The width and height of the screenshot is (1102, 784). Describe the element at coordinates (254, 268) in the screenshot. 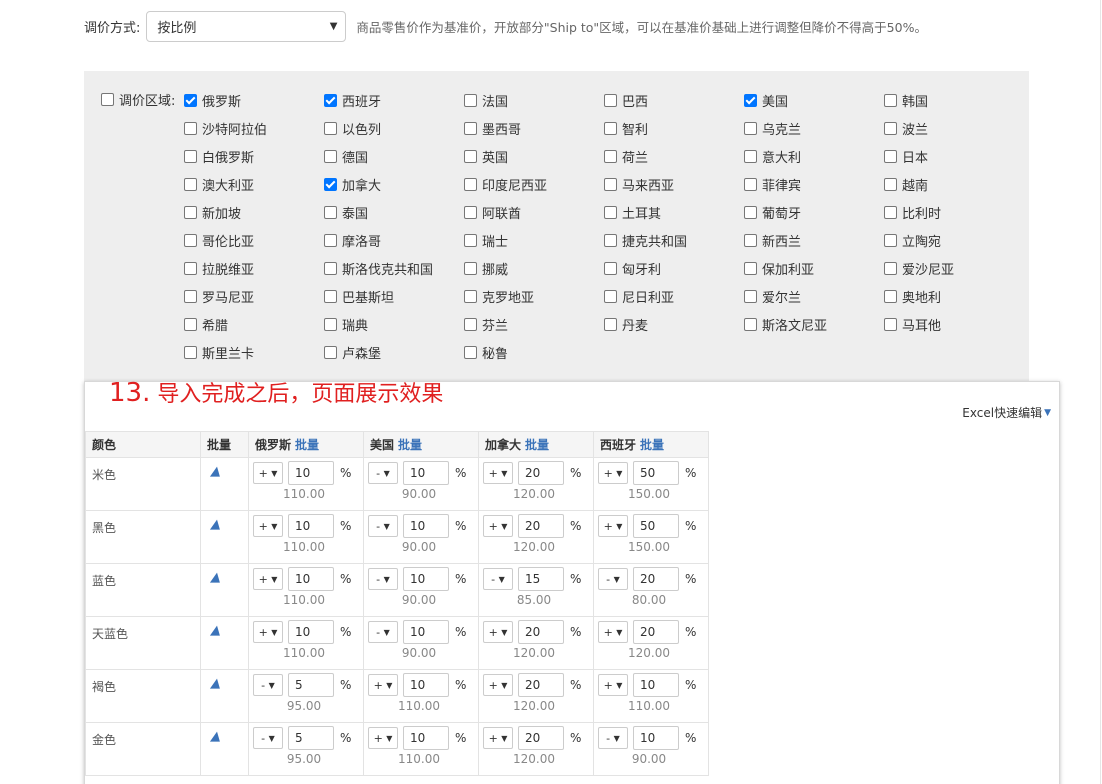

I see `region-checkbox-item: 拉脱维亚` at that location.